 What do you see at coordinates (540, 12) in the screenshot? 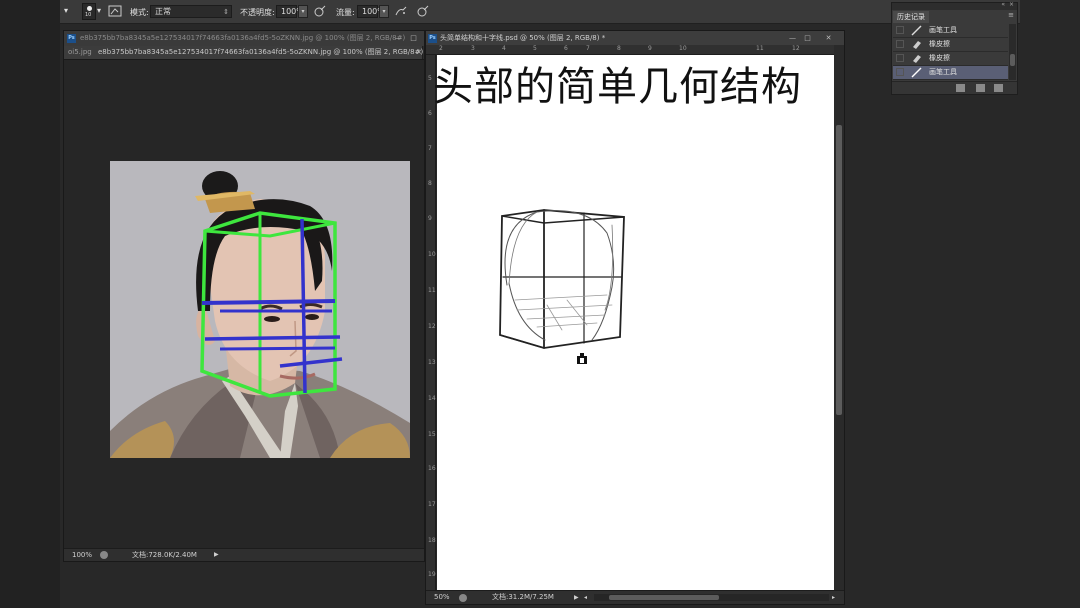
I see `options-bar: ▾ 10 ▾ 模式: 正常 ⇕ 不透明度: 100% ▾ 流量: 100% ▾` at bounding box center [540, 12].